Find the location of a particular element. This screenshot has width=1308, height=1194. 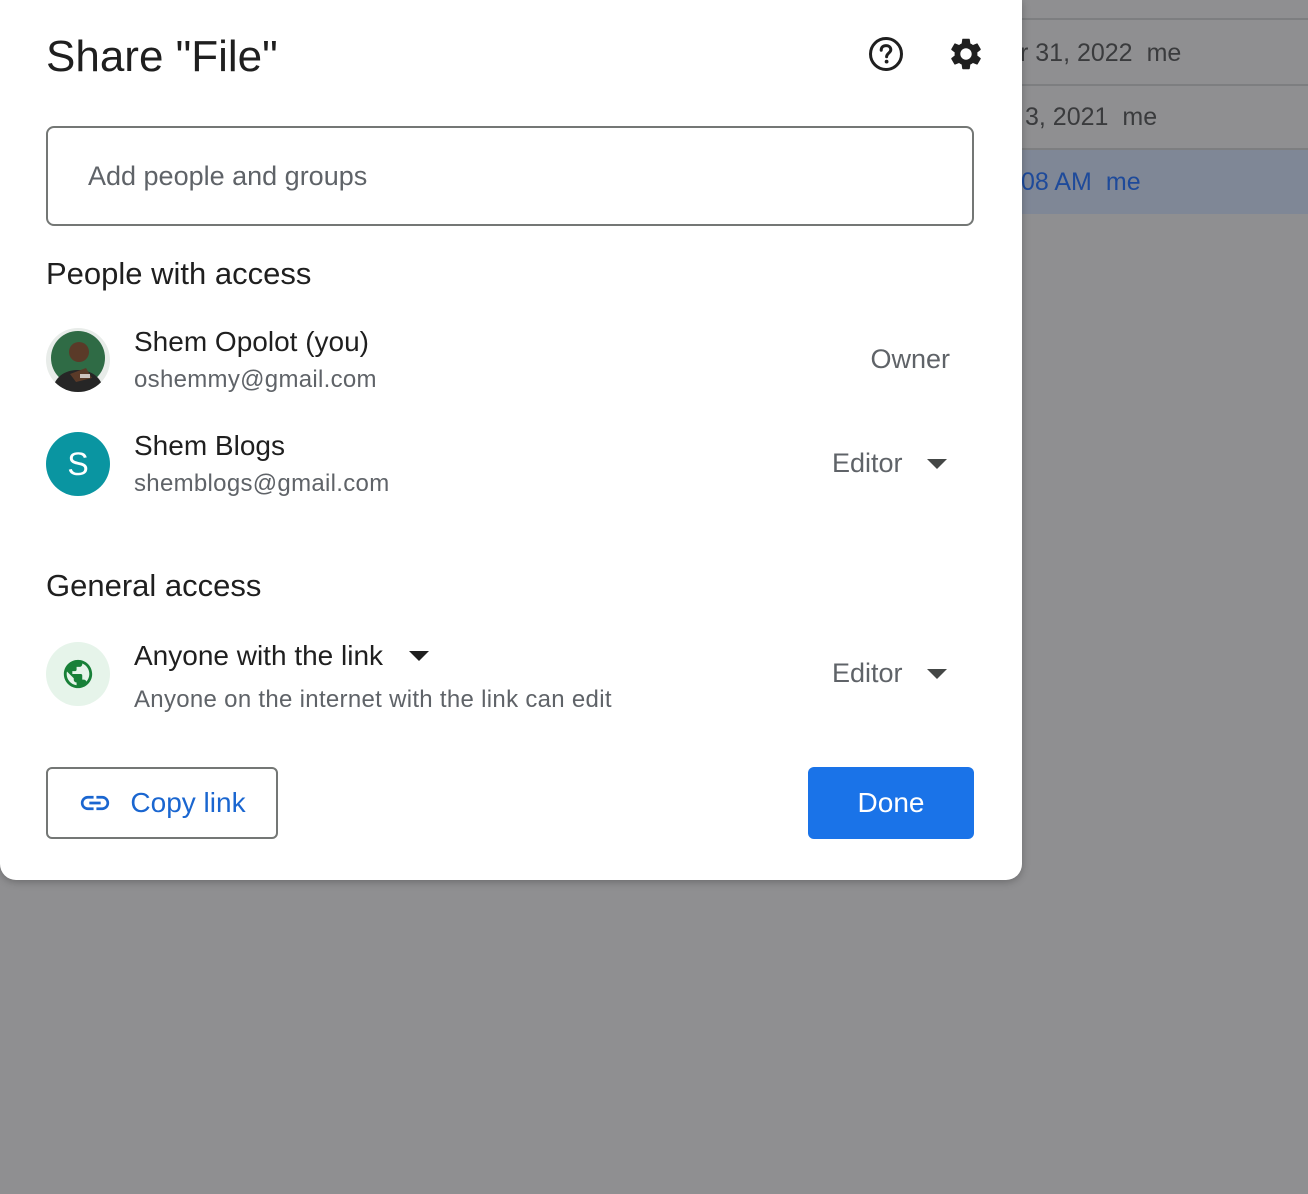

person-role-dropdown: Editor is located at coordinates (889, 463).